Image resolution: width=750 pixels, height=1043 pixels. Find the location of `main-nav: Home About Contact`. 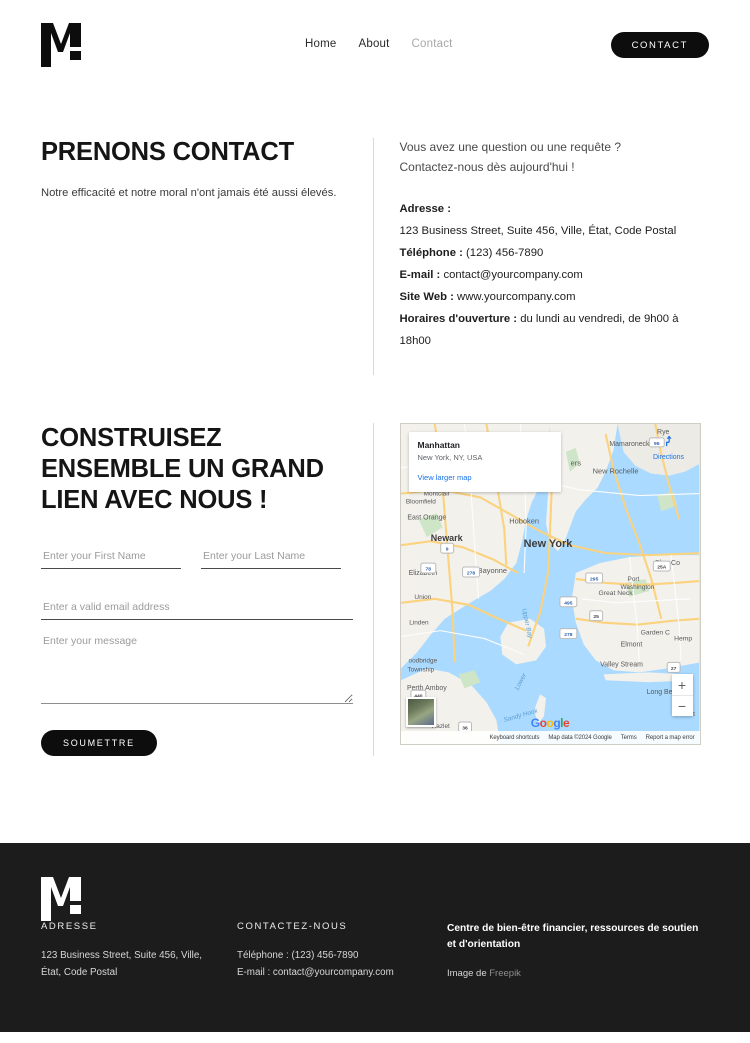

main-nav: Home About Contact is located at coordinates (379, 44).